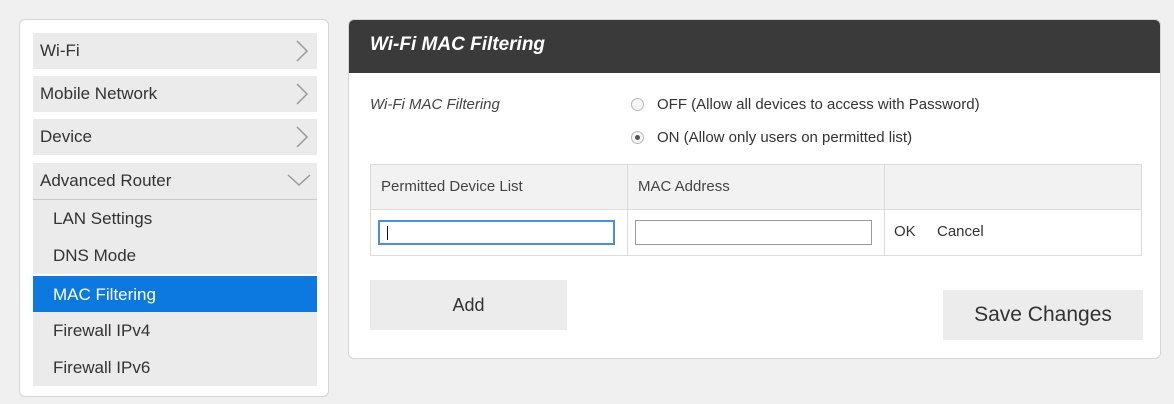 The height and width of the screenshot is (404, 1174). What do you see at coordinates (435, 104) in the screenshot?
I see `mac-filtering-label: Wi-Fi MAC Filtering` at bounding box center [435, 104].